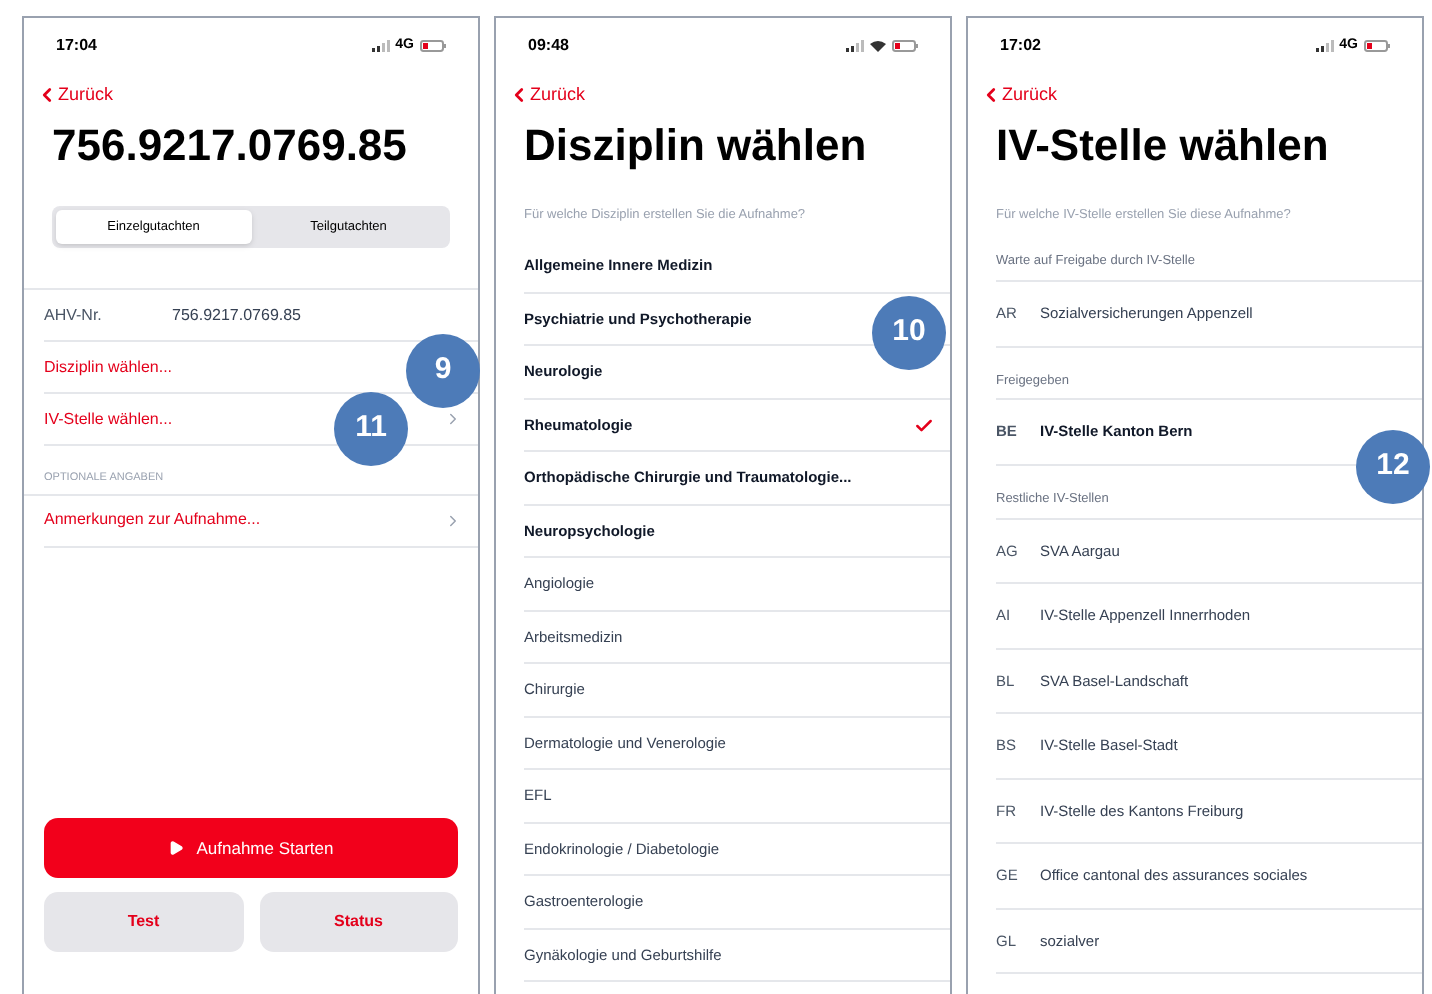  Describe the element at coordinates (251, 848) in the screenshot. I see `start-button: Aufnahme Starten` at that location.